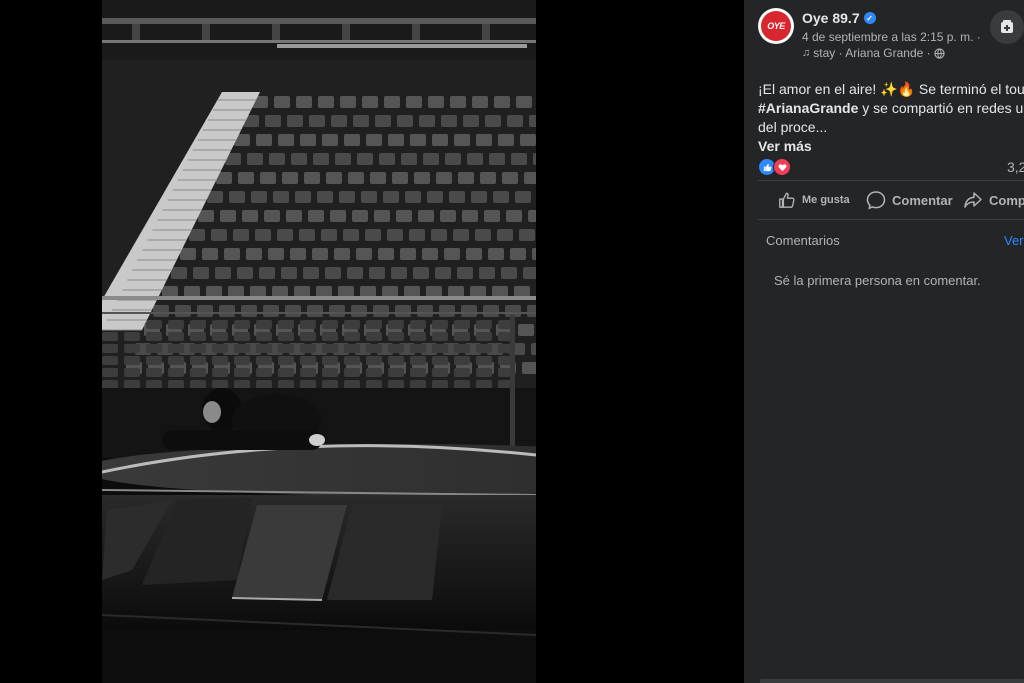 Image resolution: width=1024 pixels, height=683 pixels. What do you see at coordinates (941, 108) in the screenshot?
I see `caption-line-2-text: y se compartió en redes un` at bounding box center [941, 108].